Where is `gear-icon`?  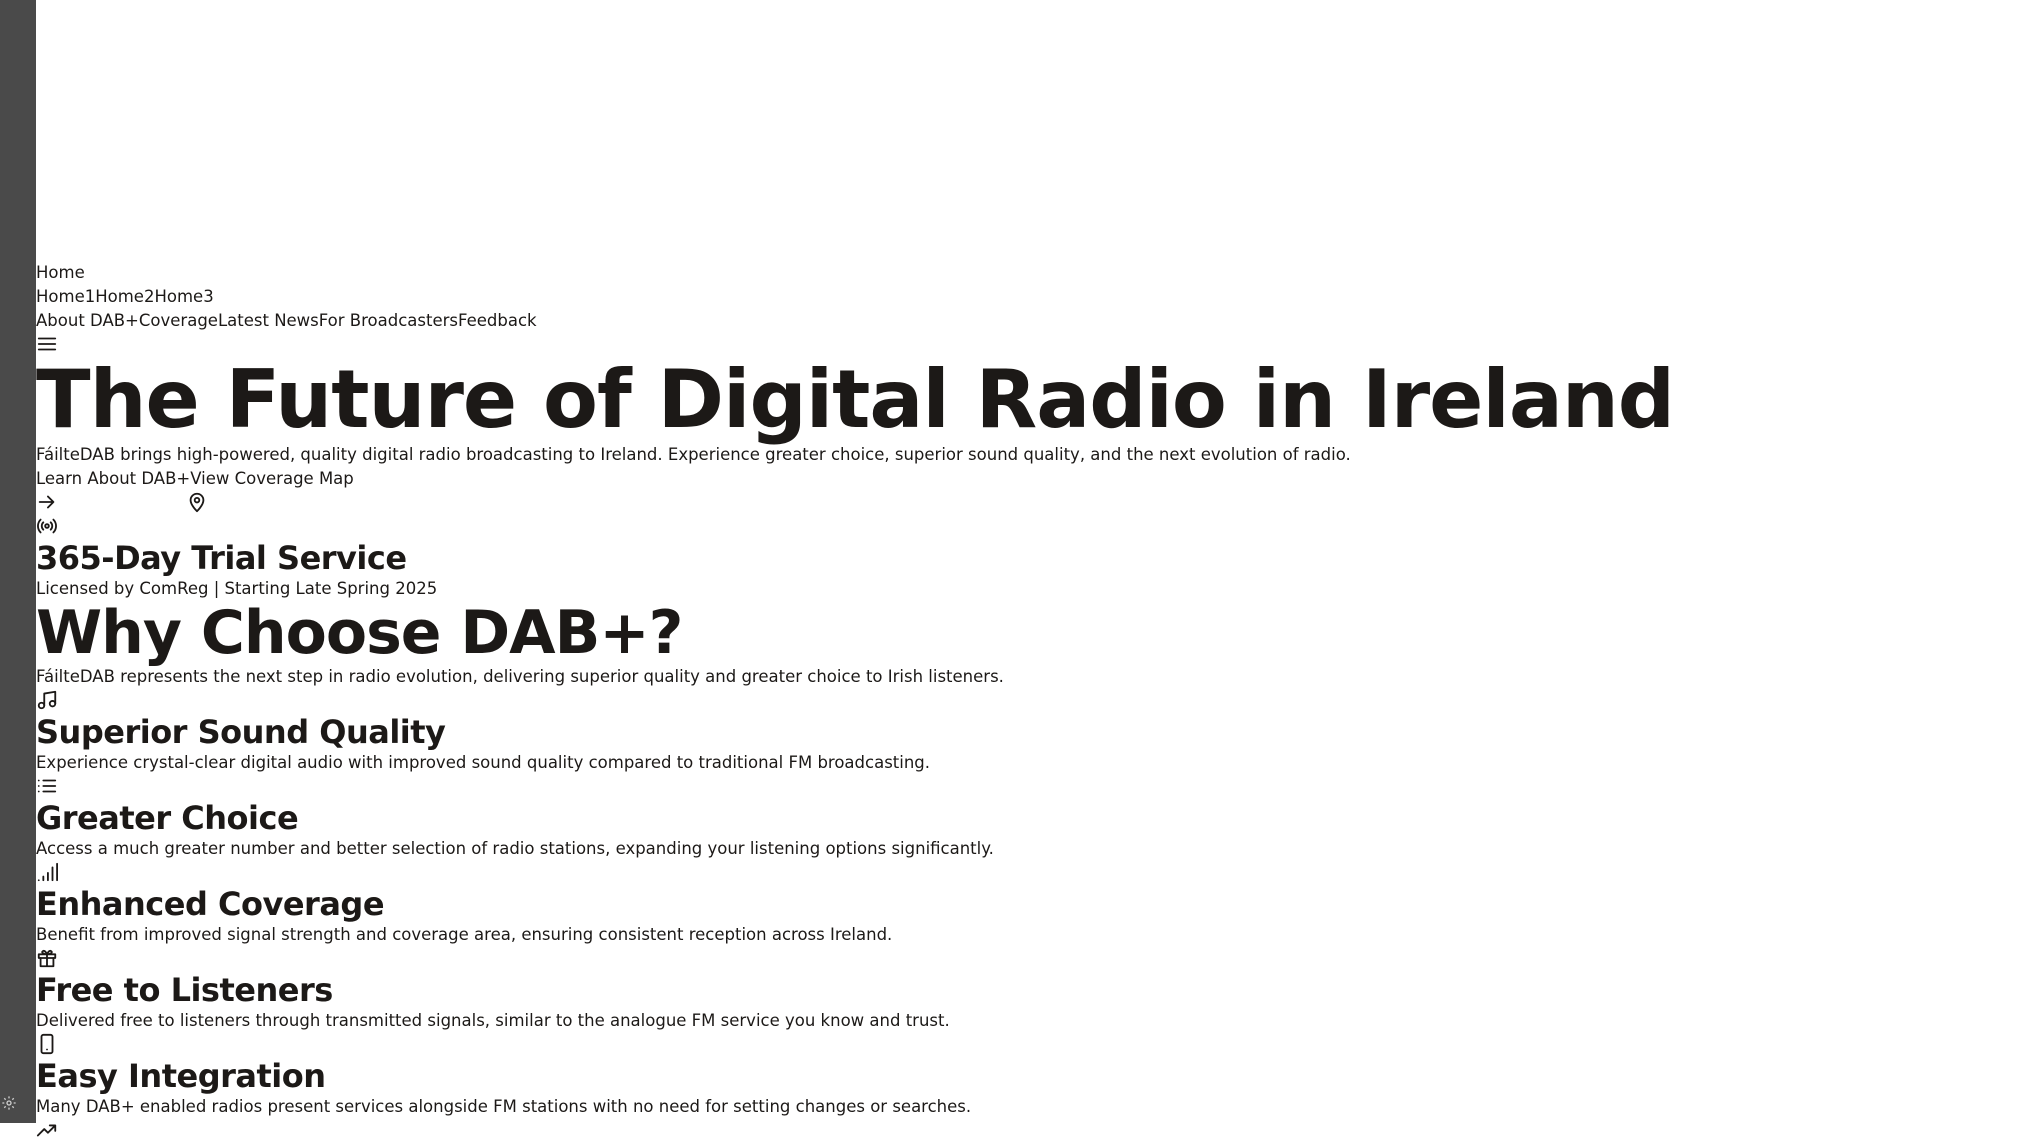 gear-icon is located at coordinates (9, 1103).